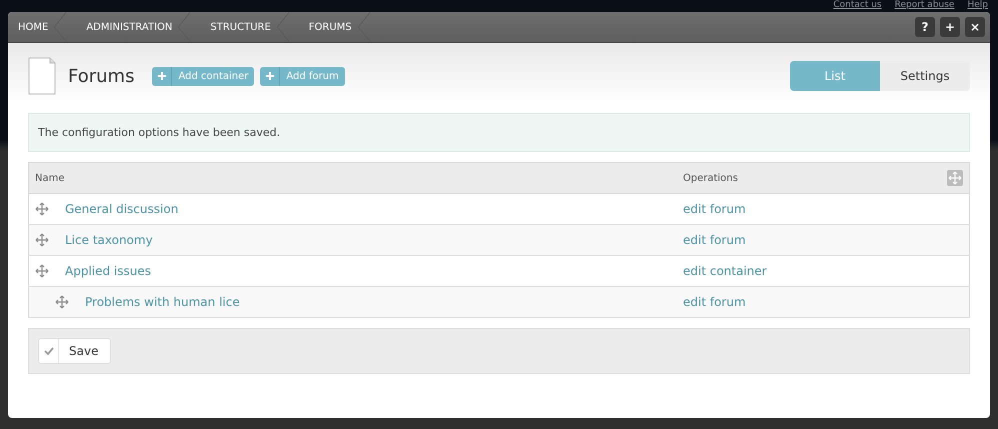  Describe the element at coordinates (975, 27) in the screenshot. I see `window-button: ×` at that location.